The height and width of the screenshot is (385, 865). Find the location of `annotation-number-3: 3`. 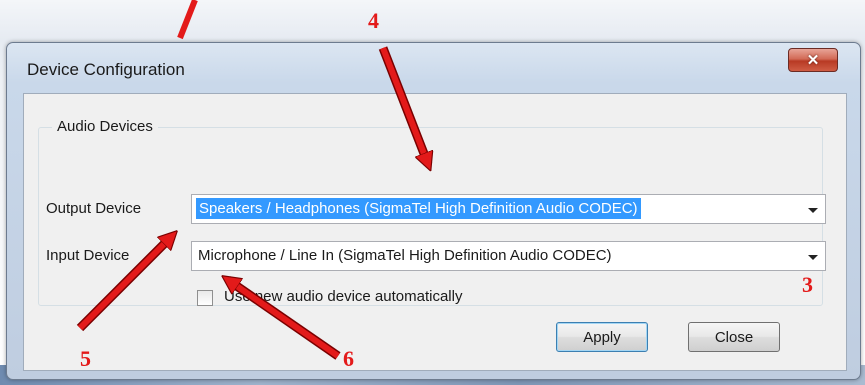

annotation-number-3: 3 is located at coordinates (807, 284).